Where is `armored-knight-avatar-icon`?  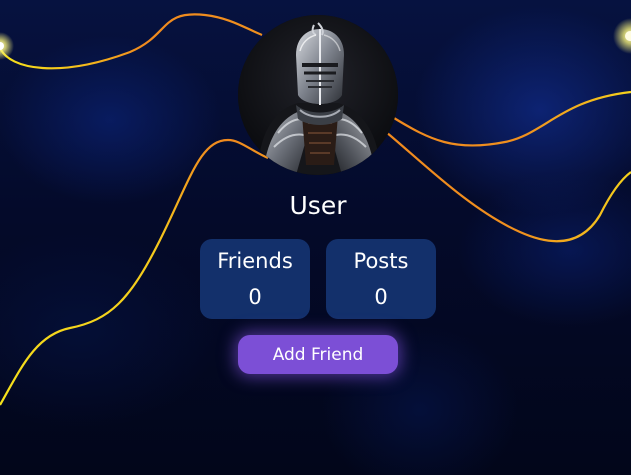 armored-knight-avatar-icon is located at coordinates (318, 95).